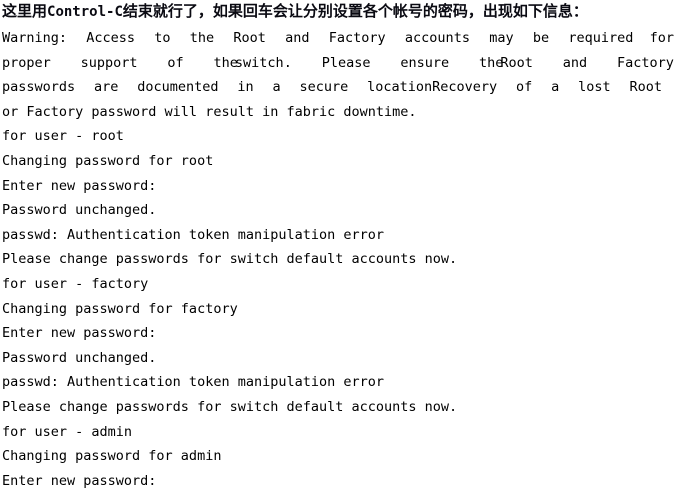 The width and height of the screenshot is (684, 503). Describe the element at coordinates (25, 11) in the screenshot. I see `annotation-prefix: 这里用` at that location.